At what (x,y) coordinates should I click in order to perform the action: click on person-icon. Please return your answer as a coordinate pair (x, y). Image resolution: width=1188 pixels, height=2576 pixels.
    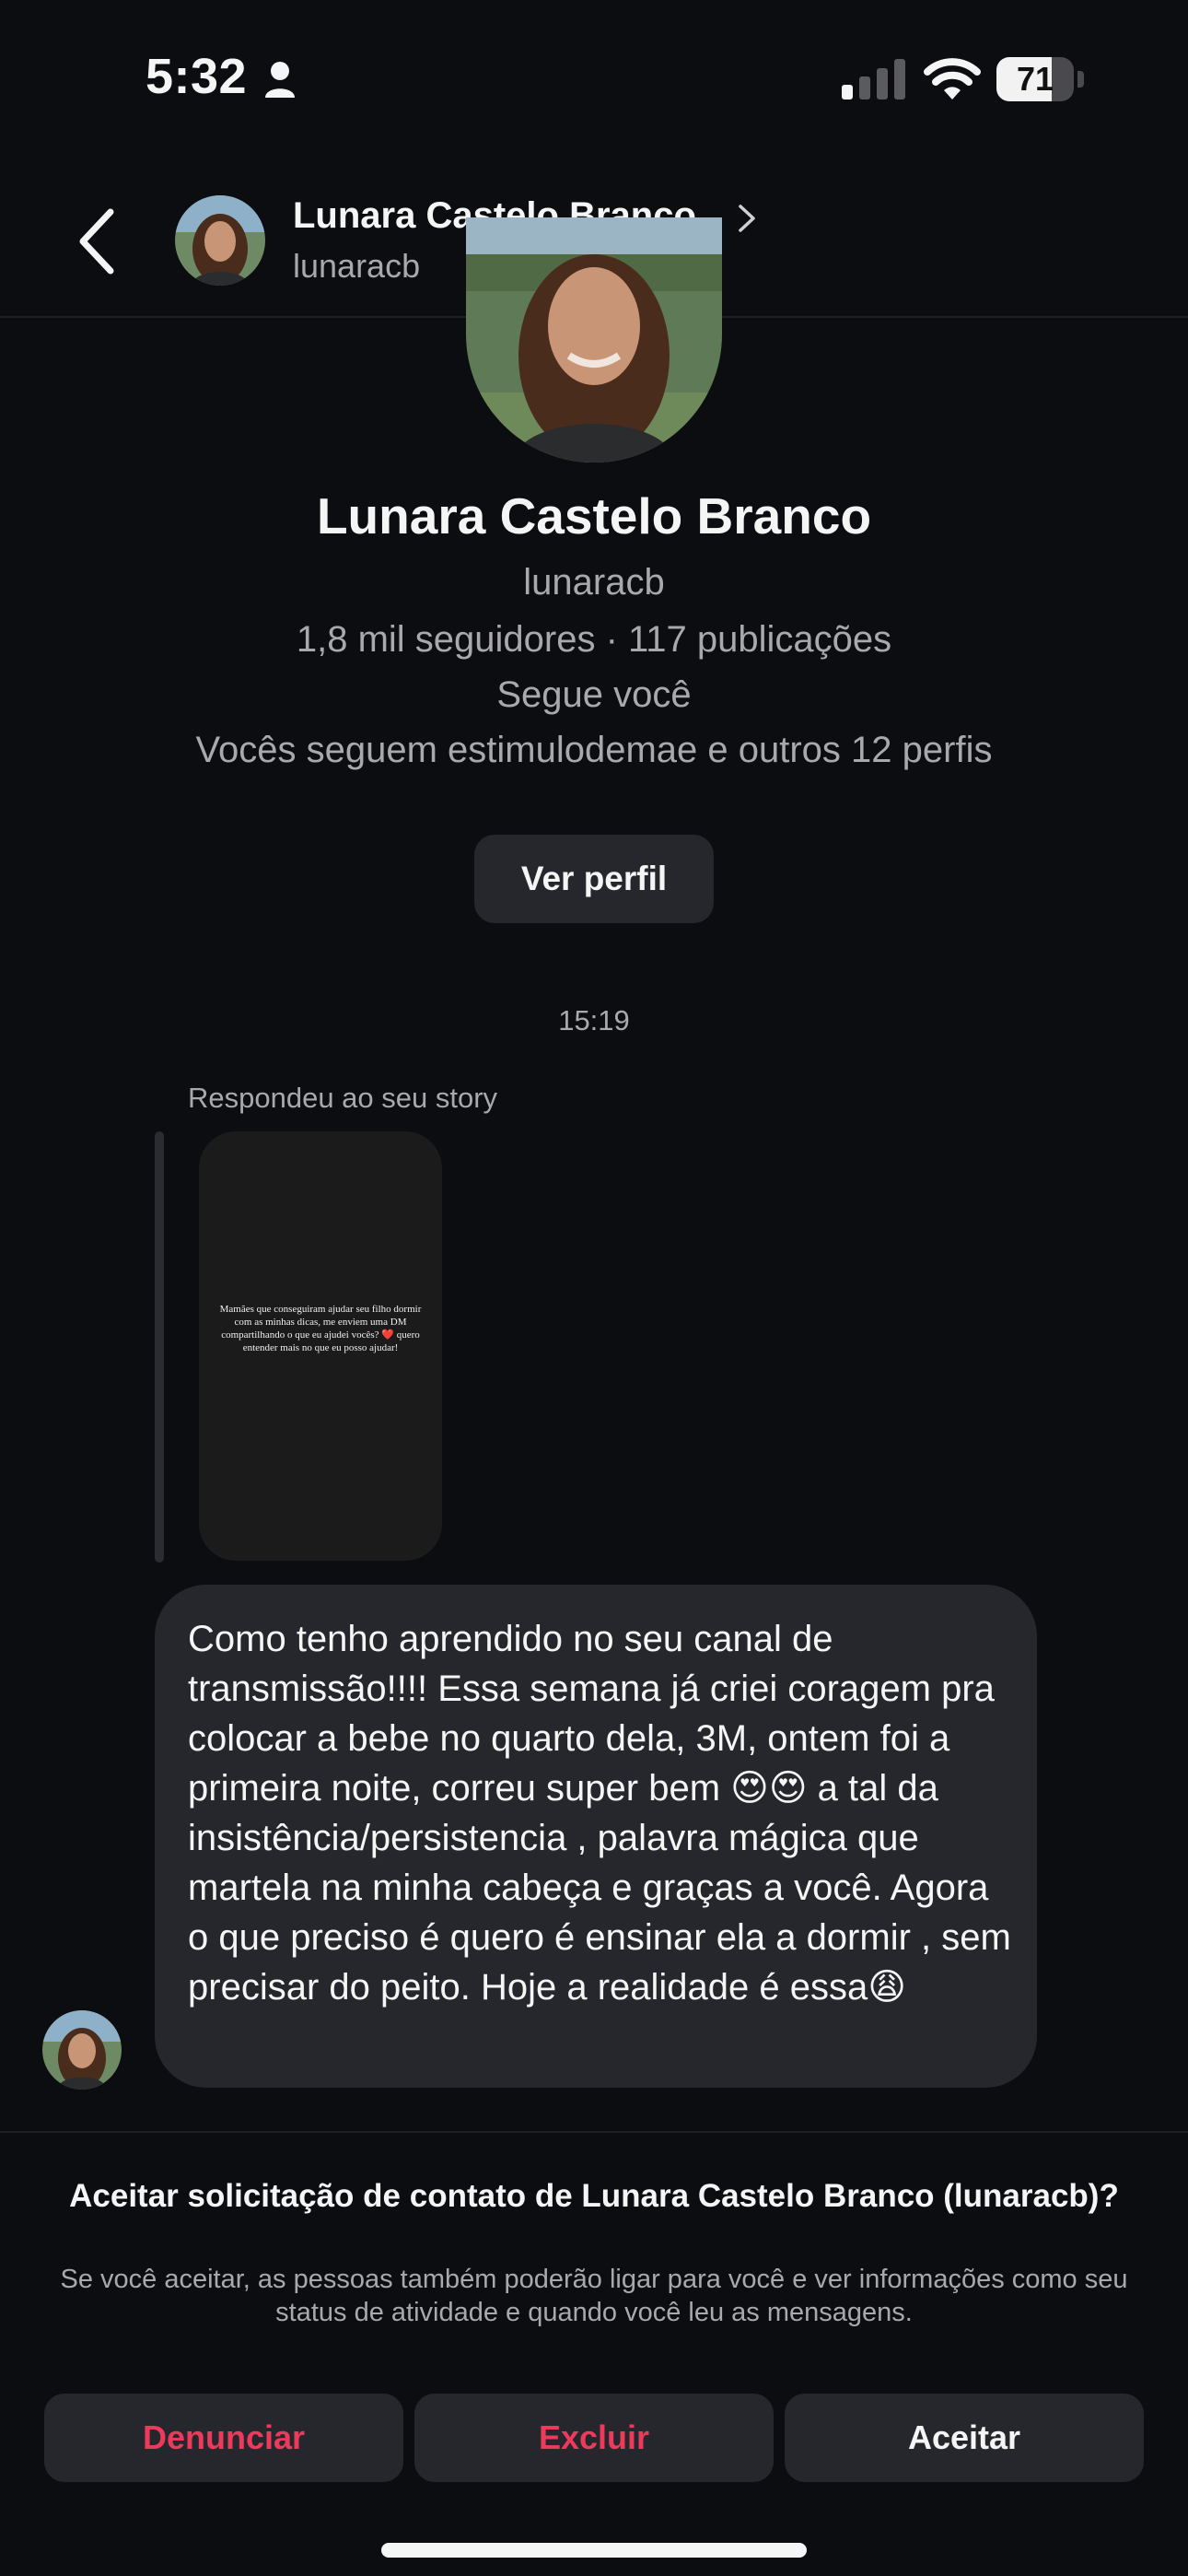
    Looking at the image, I should click on (280, 80).